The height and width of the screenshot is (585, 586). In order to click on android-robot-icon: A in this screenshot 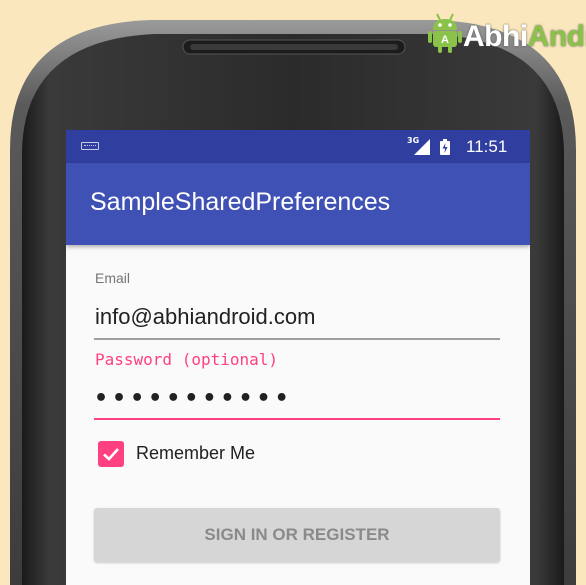, I will do `click(445, 33)`.